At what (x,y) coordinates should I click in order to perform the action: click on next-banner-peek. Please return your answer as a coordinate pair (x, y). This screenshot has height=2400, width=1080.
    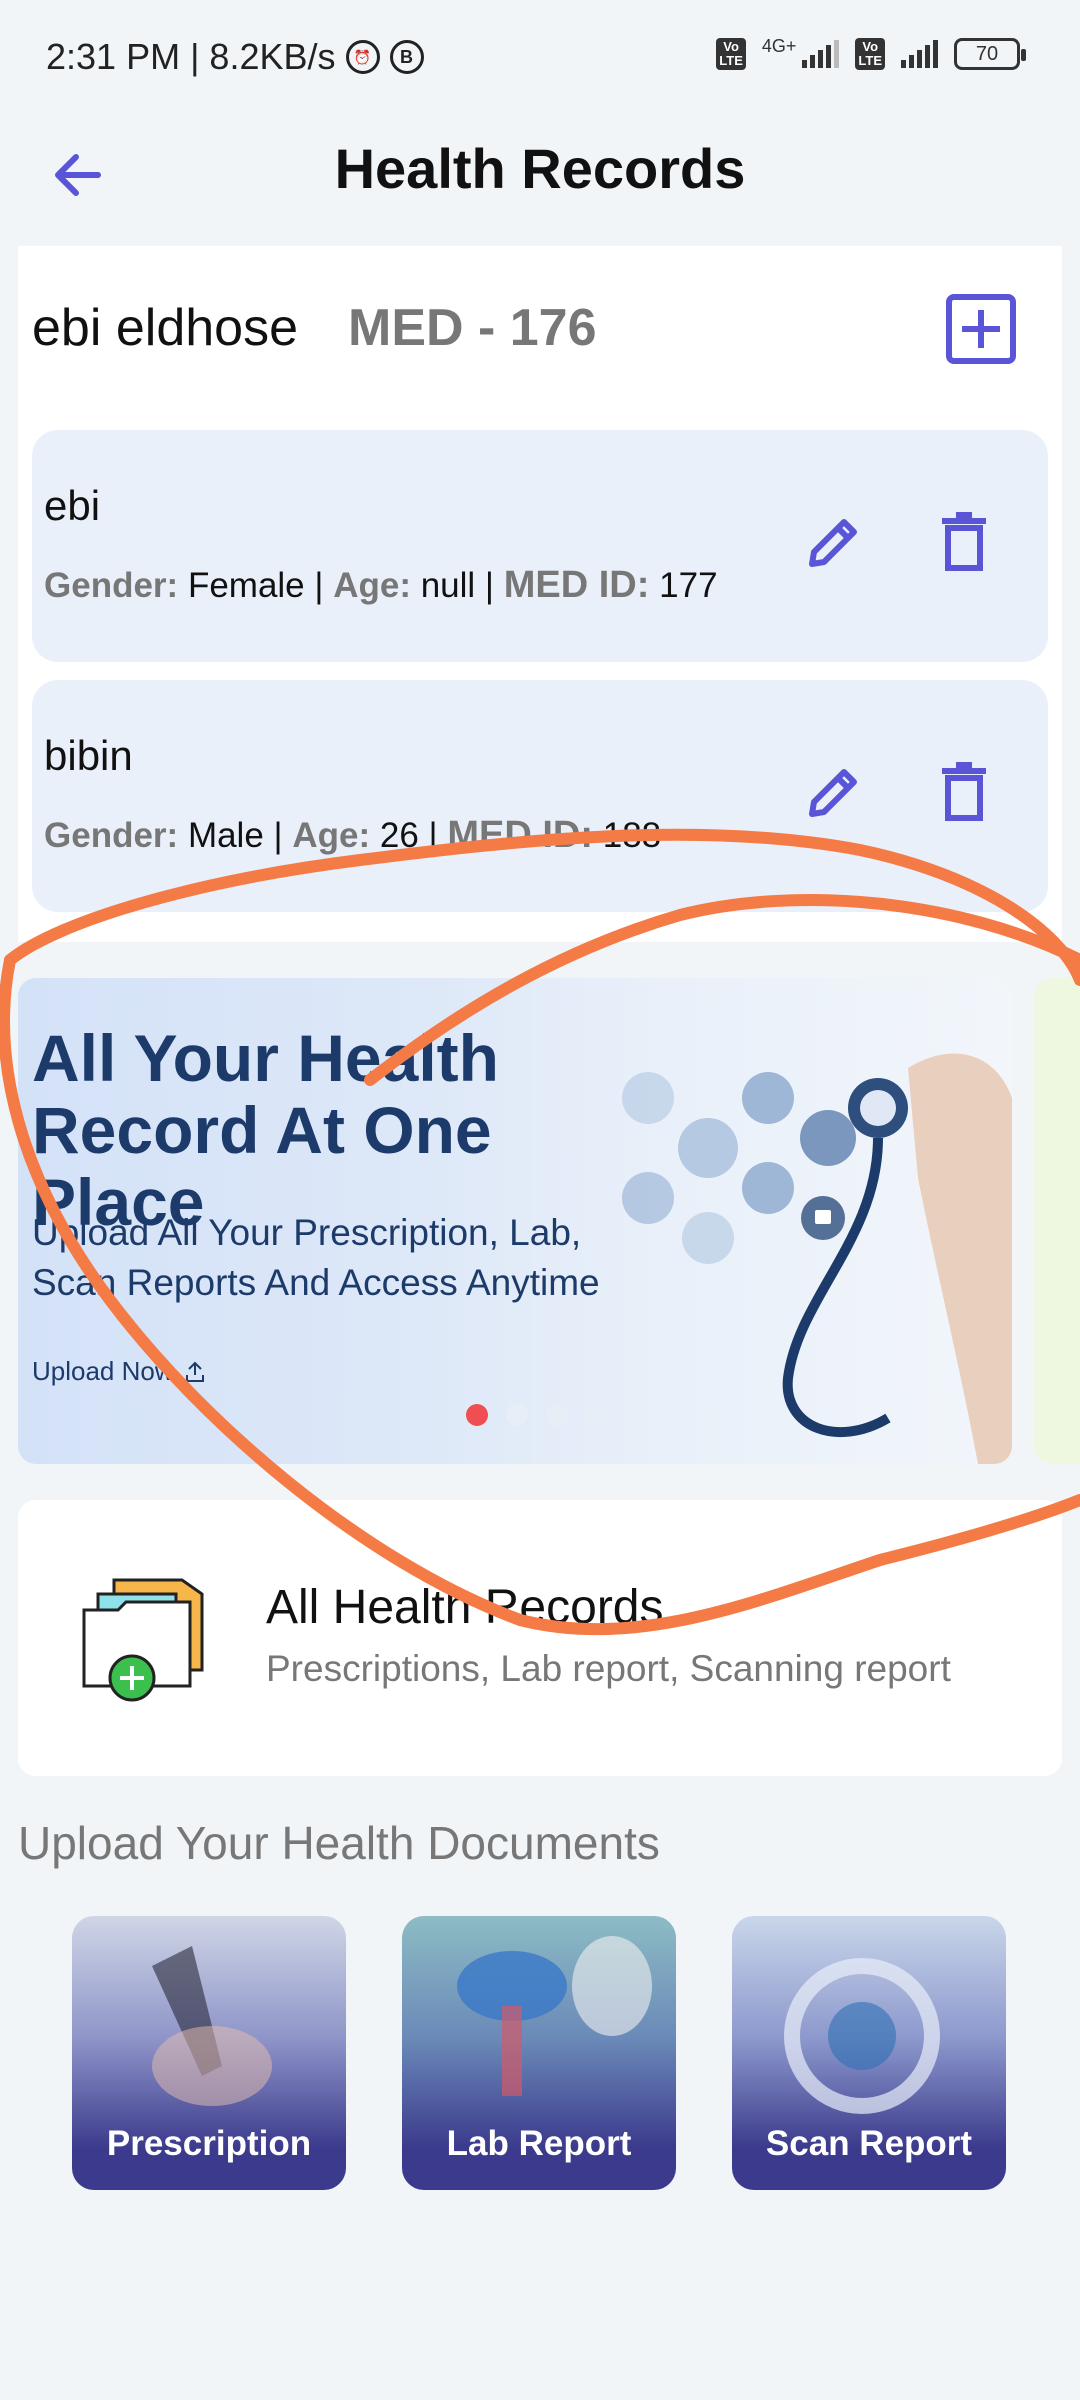
    Looking at the image, I should click on (1057, 1221).